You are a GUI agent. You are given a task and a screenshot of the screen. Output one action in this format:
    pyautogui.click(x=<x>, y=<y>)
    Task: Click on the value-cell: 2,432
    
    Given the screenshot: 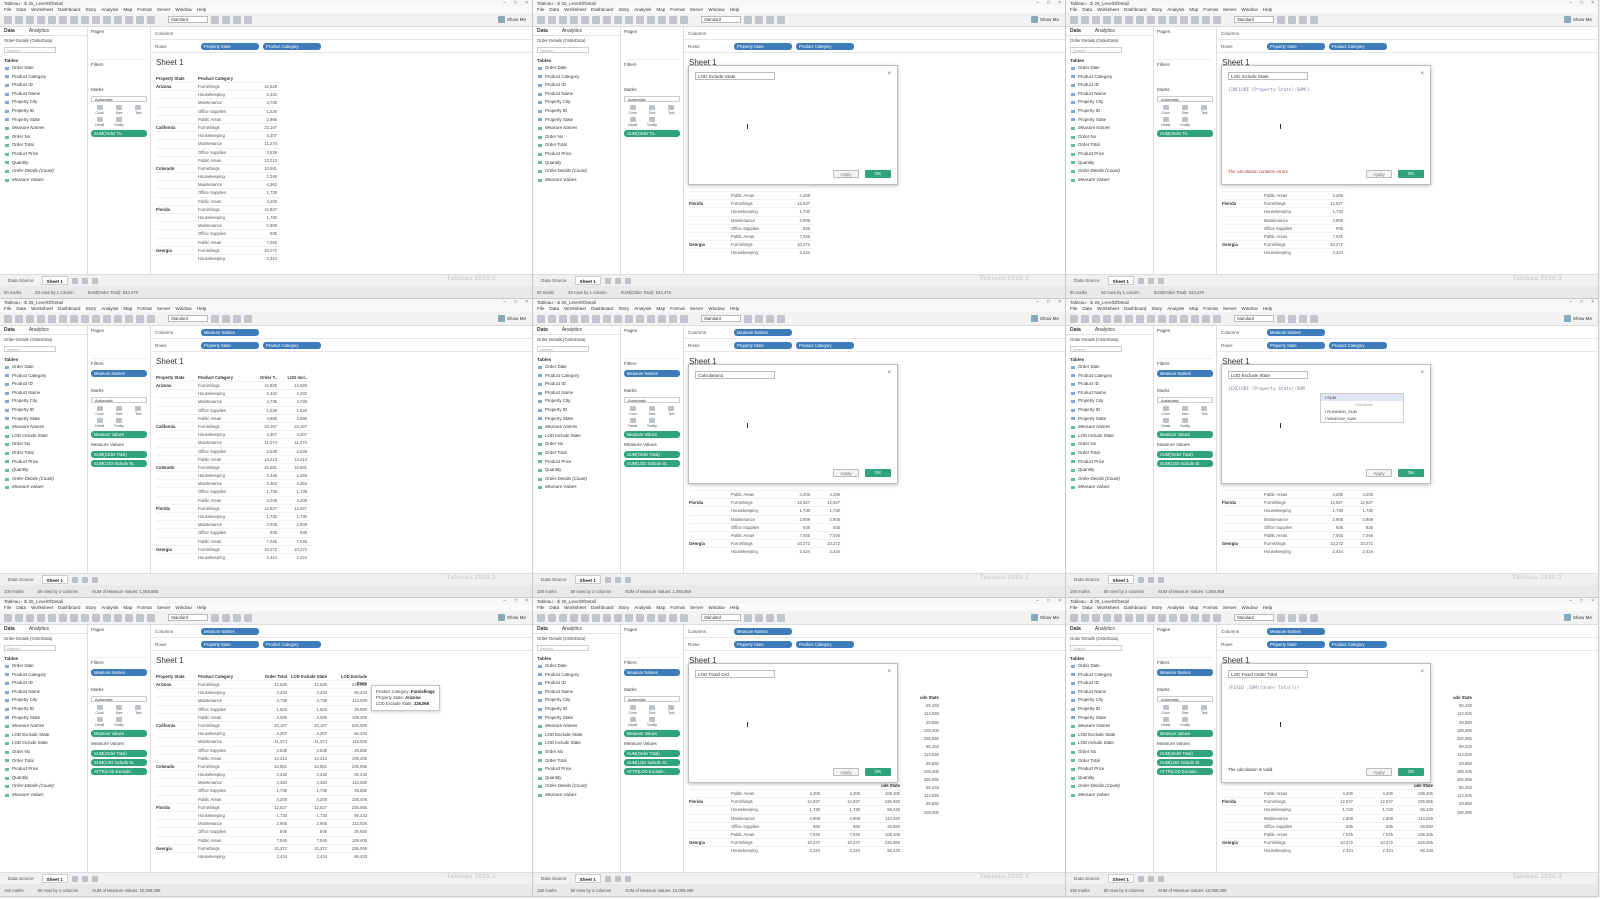 What is the action you would take?
    pyautogui.click(x=295, y=393)
    